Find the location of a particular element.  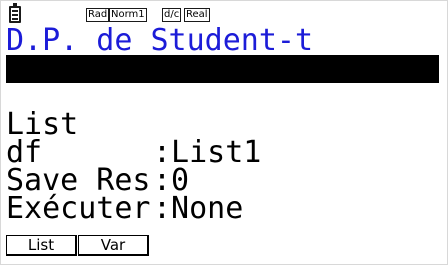

fraction-mode-badge: d/c is located at coordinates (172, 15).